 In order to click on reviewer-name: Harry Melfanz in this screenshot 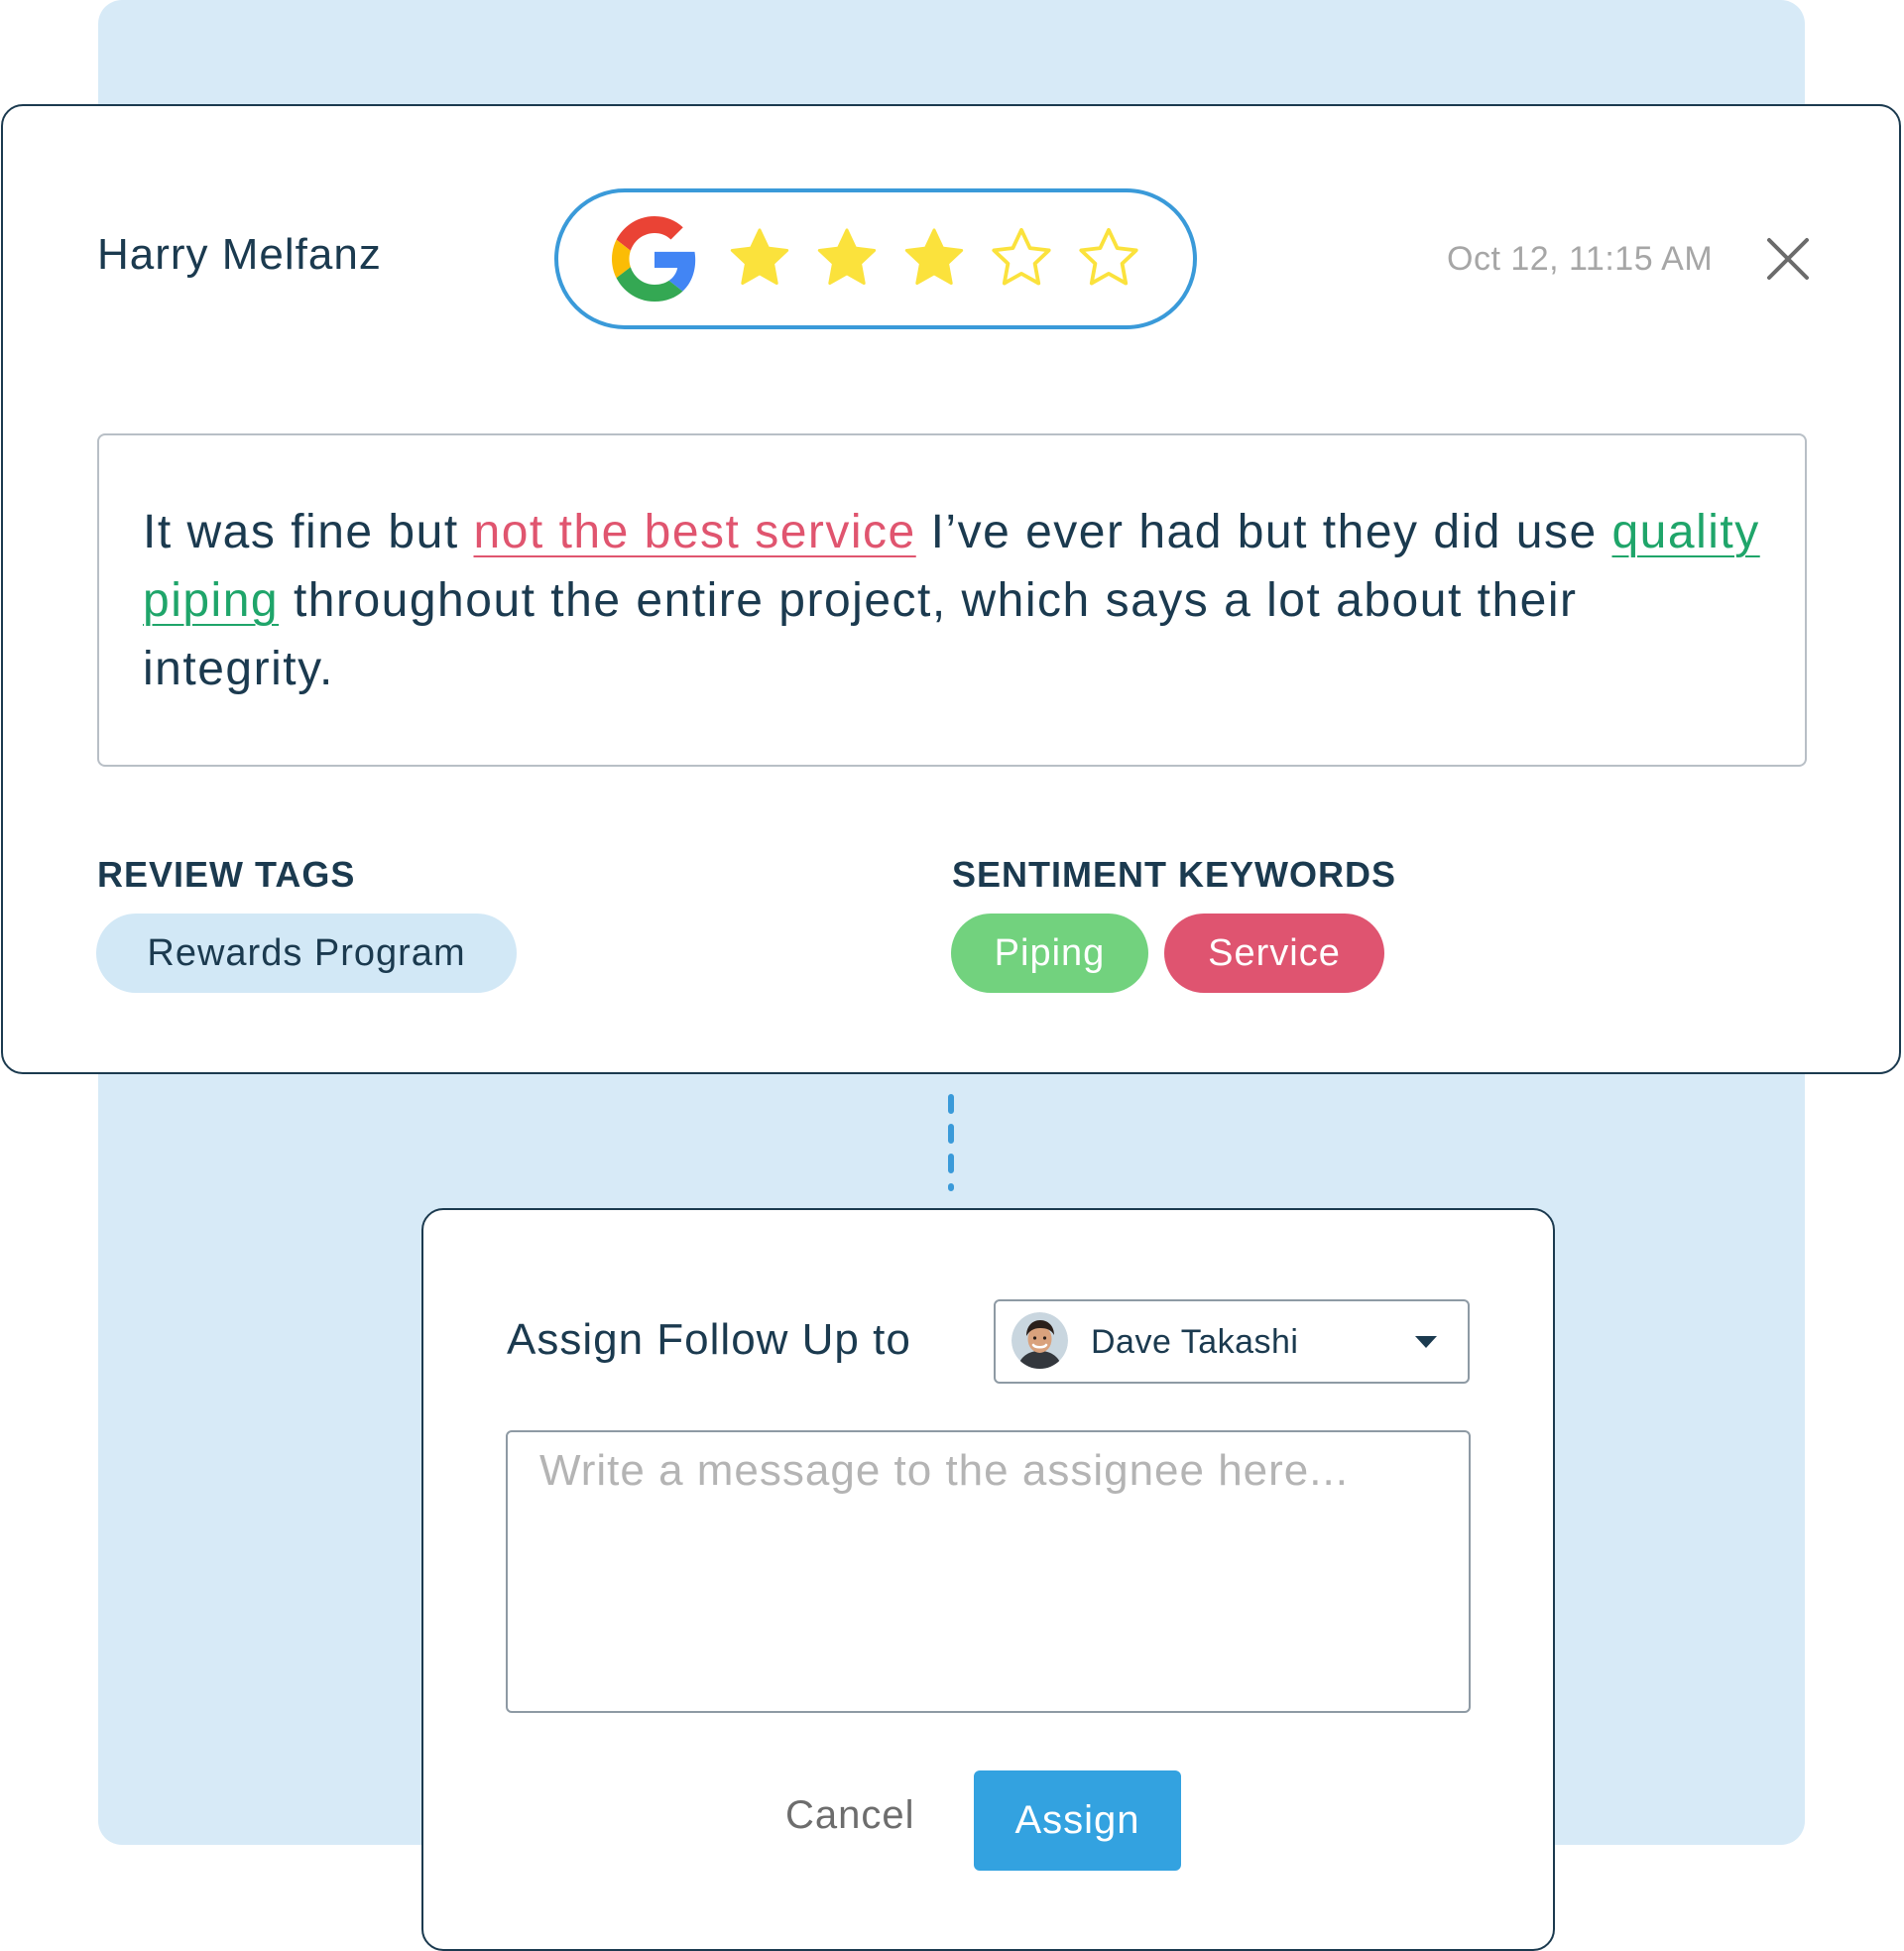, I will do `click(239, 254)`.